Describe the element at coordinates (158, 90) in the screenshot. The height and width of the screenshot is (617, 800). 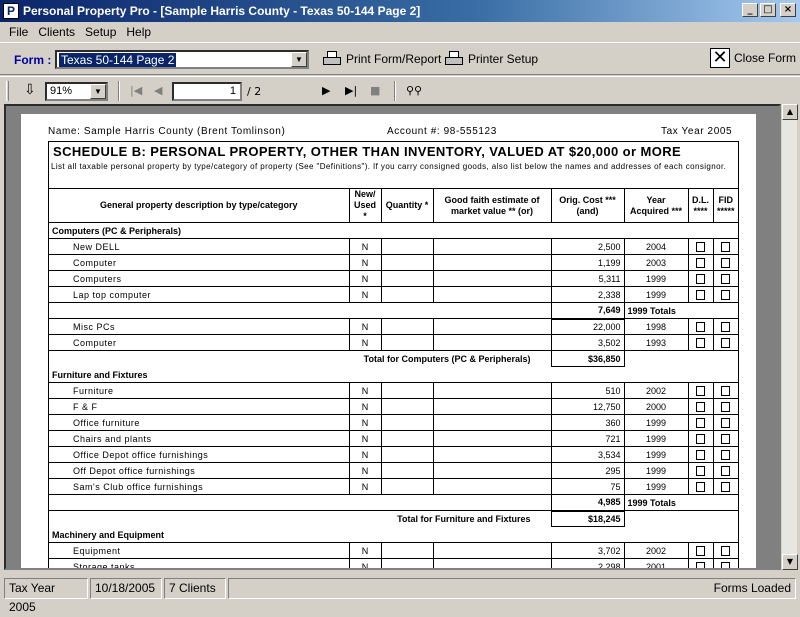
I see `prev-page-icon: ◀` at that location.